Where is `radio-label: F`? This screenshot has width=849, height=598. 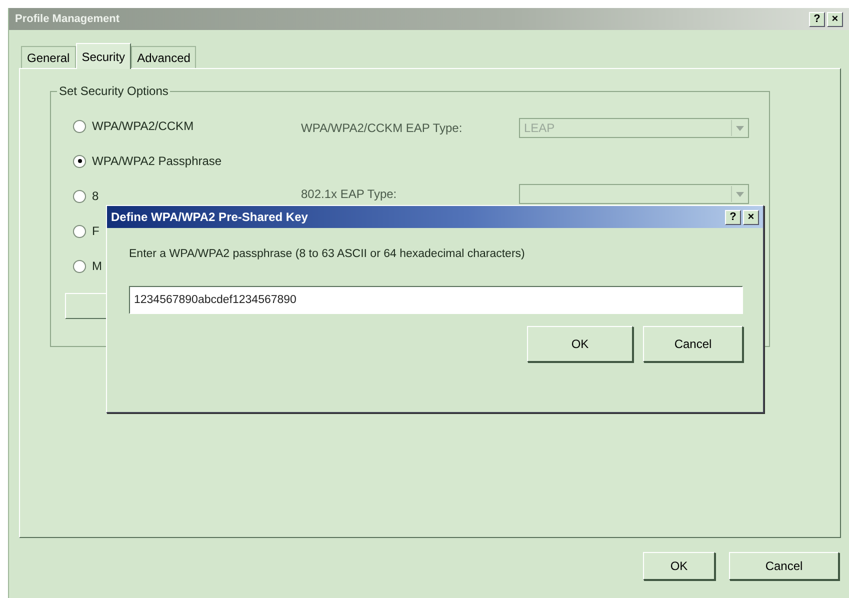
radio-label: F is located at coordinates (96, 231).